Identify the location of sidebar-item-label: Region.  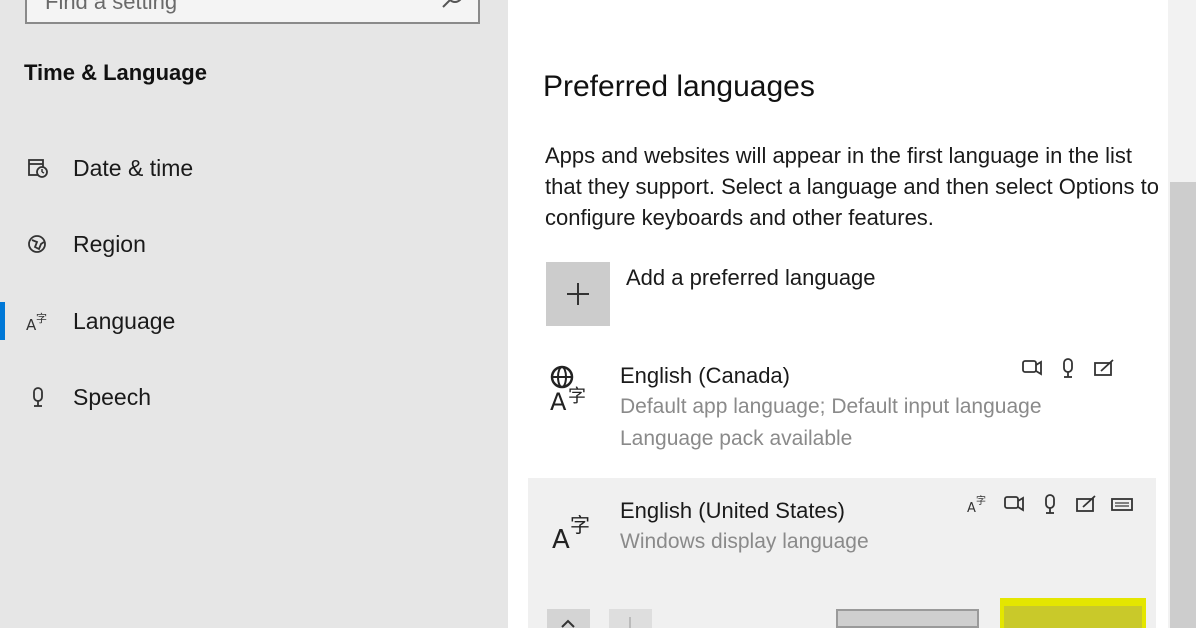
(109, 243).